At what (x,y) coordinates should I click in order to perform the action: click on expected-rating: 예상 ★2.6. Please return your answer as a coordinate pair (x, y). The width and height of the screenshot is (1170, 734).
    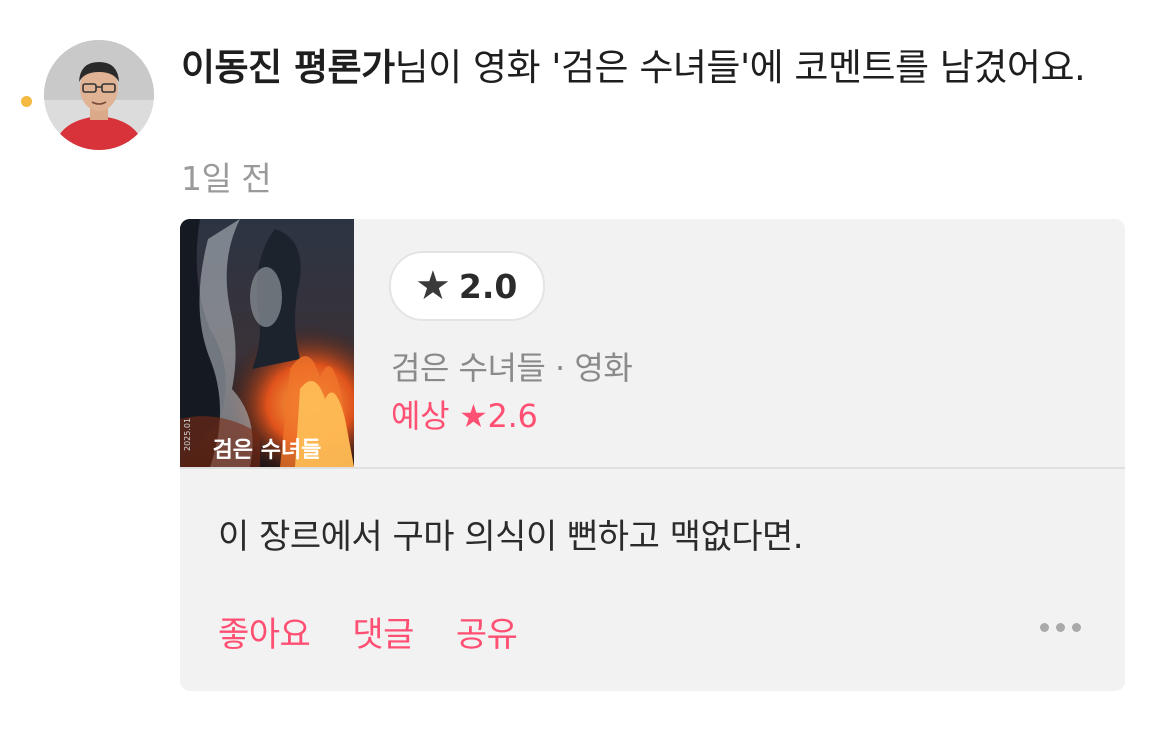
    Looking at the image, I should click on (464, 414).